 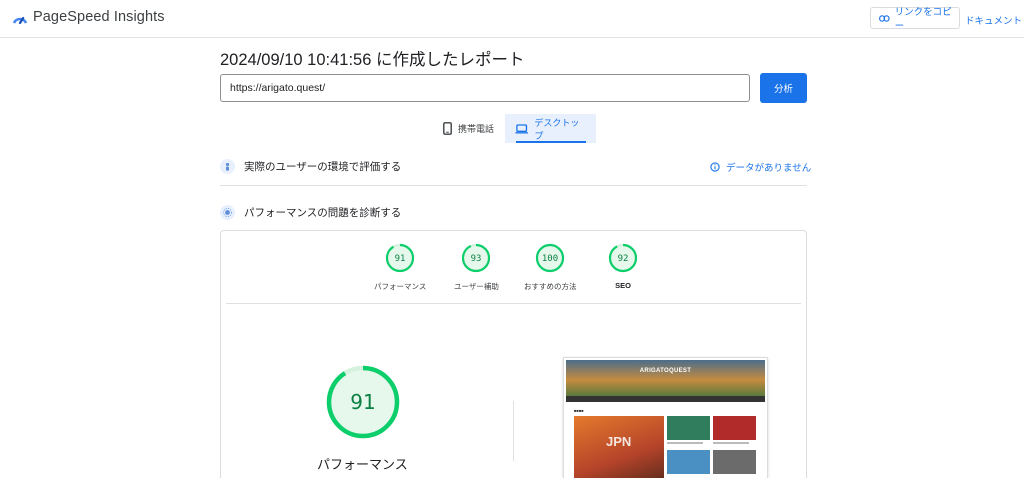 I want to click on field-data-label: 実際のユーザーの環境で評価する, so click(x=323, y=166).